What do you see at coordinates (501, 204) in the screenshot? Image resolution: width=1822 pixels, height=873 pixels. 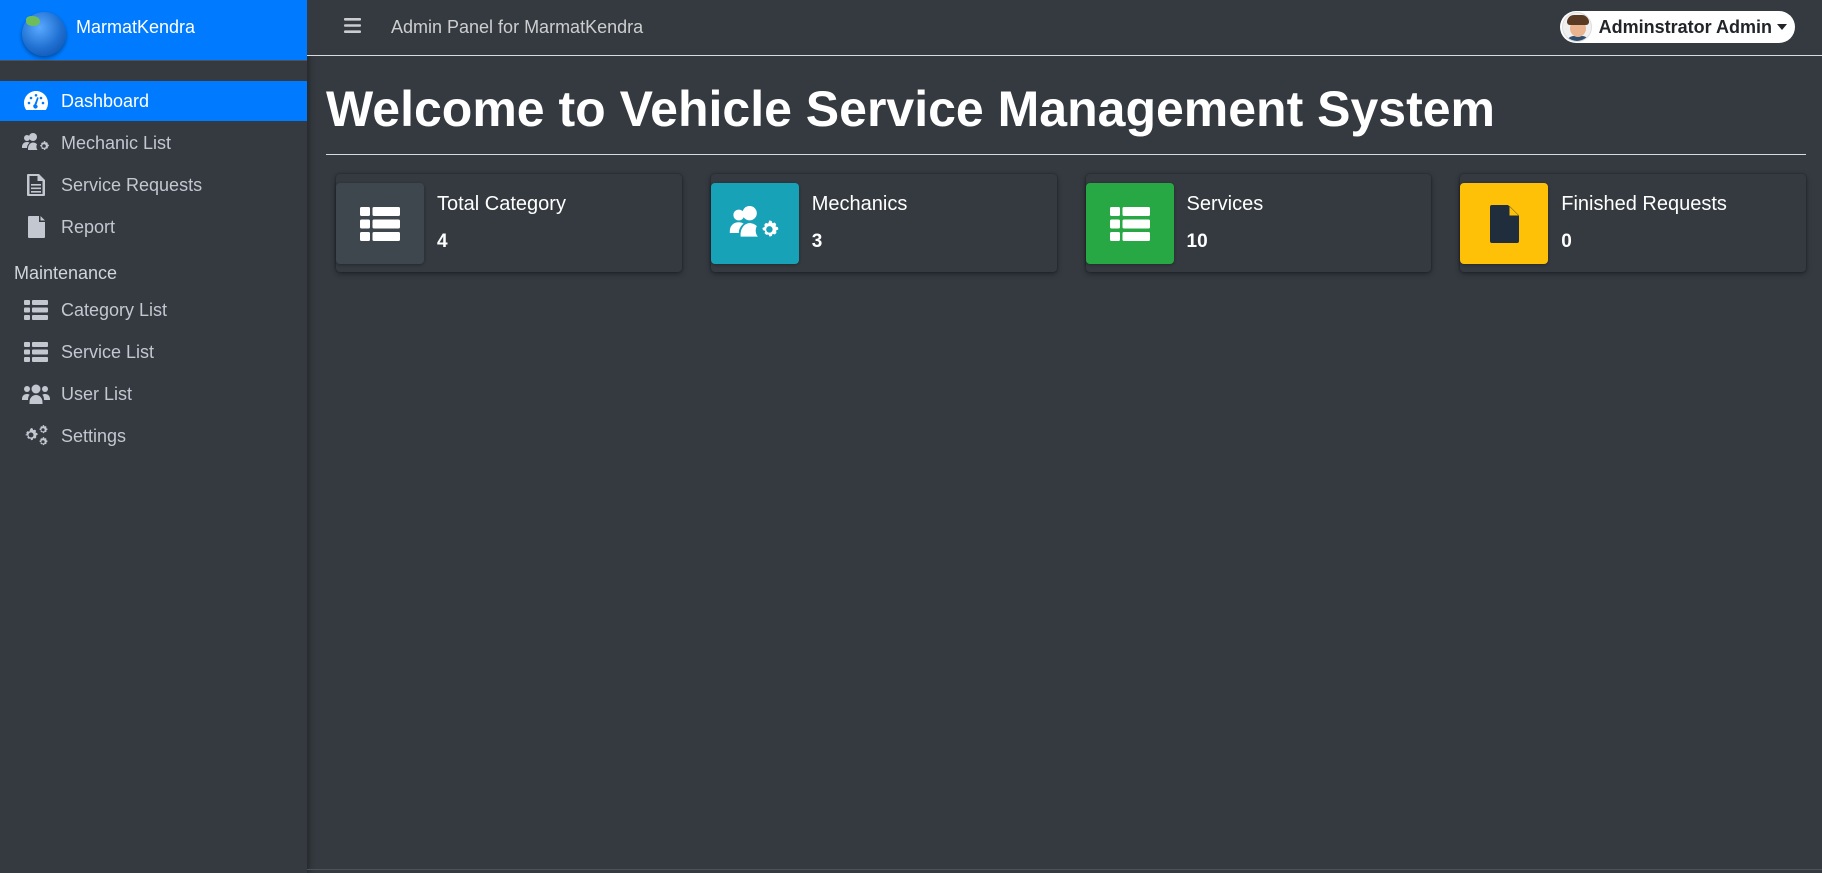 I see `info-box-label: Total Category` at bounding box center [501, 204].